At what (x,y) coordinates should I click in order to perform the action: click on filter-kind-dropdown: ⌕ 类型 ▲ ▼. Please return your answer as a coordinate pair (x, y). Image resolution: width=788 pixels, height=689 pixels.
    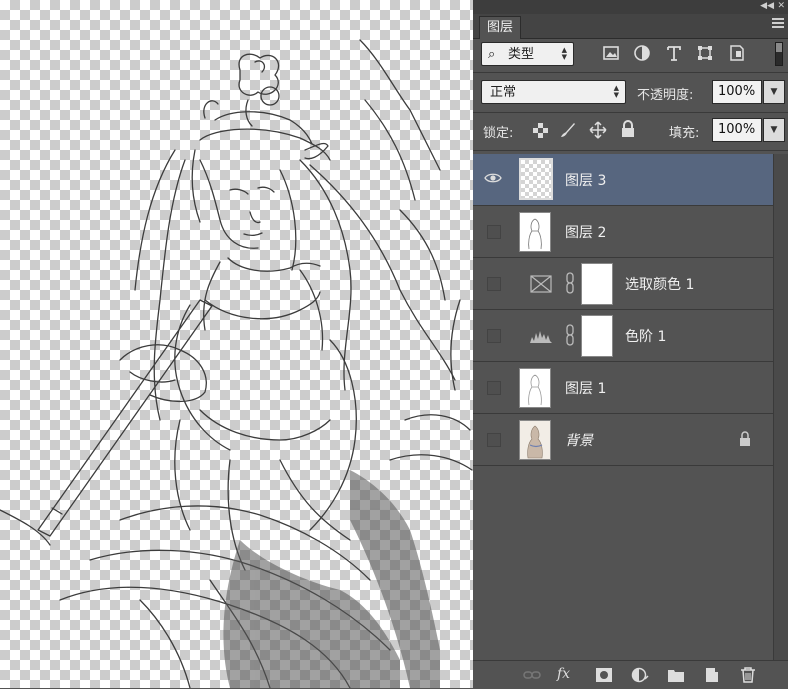
    Looking at the image, I should click on (527, 54).